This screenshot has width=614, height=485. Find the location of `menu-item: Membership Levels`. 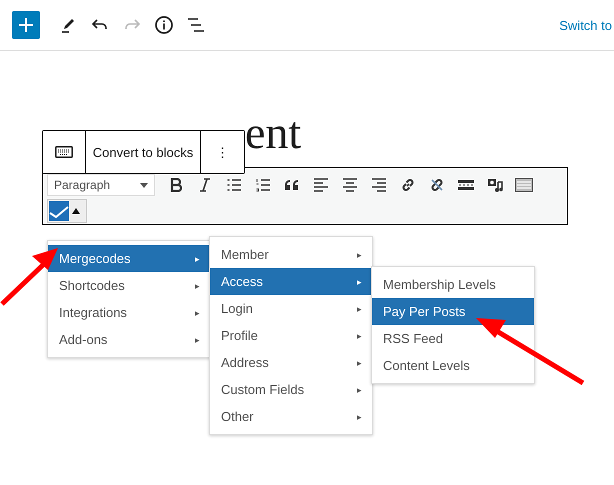

menu-item: Membership Levels is located at coordinates (453, 284).